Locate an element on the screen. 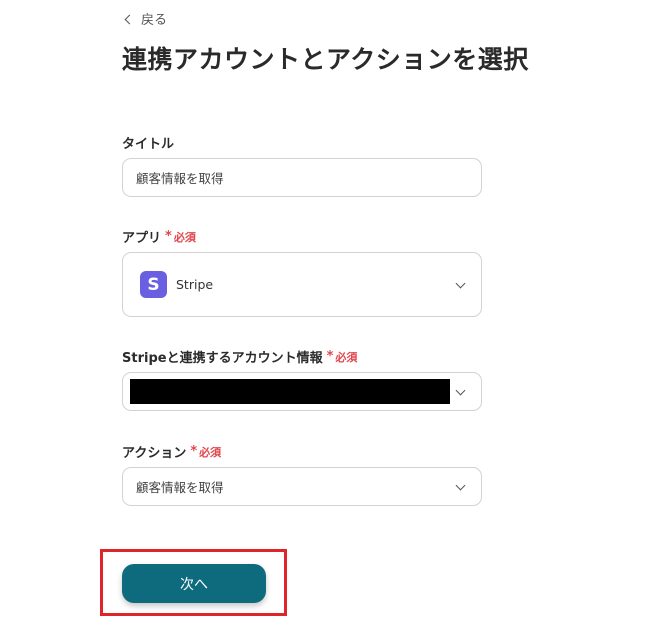 The width and height of the screenshot is (666, 644). redacted-account-value is located at coordinates (290, 391).